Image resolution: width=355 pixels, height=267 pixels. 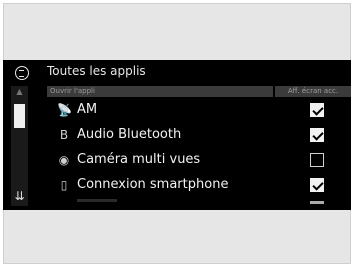 What do you see at coordinates (129, 134) in the screenshot?
I see `app-label: Audio Bluetooth` at bounding box center [129, 134].